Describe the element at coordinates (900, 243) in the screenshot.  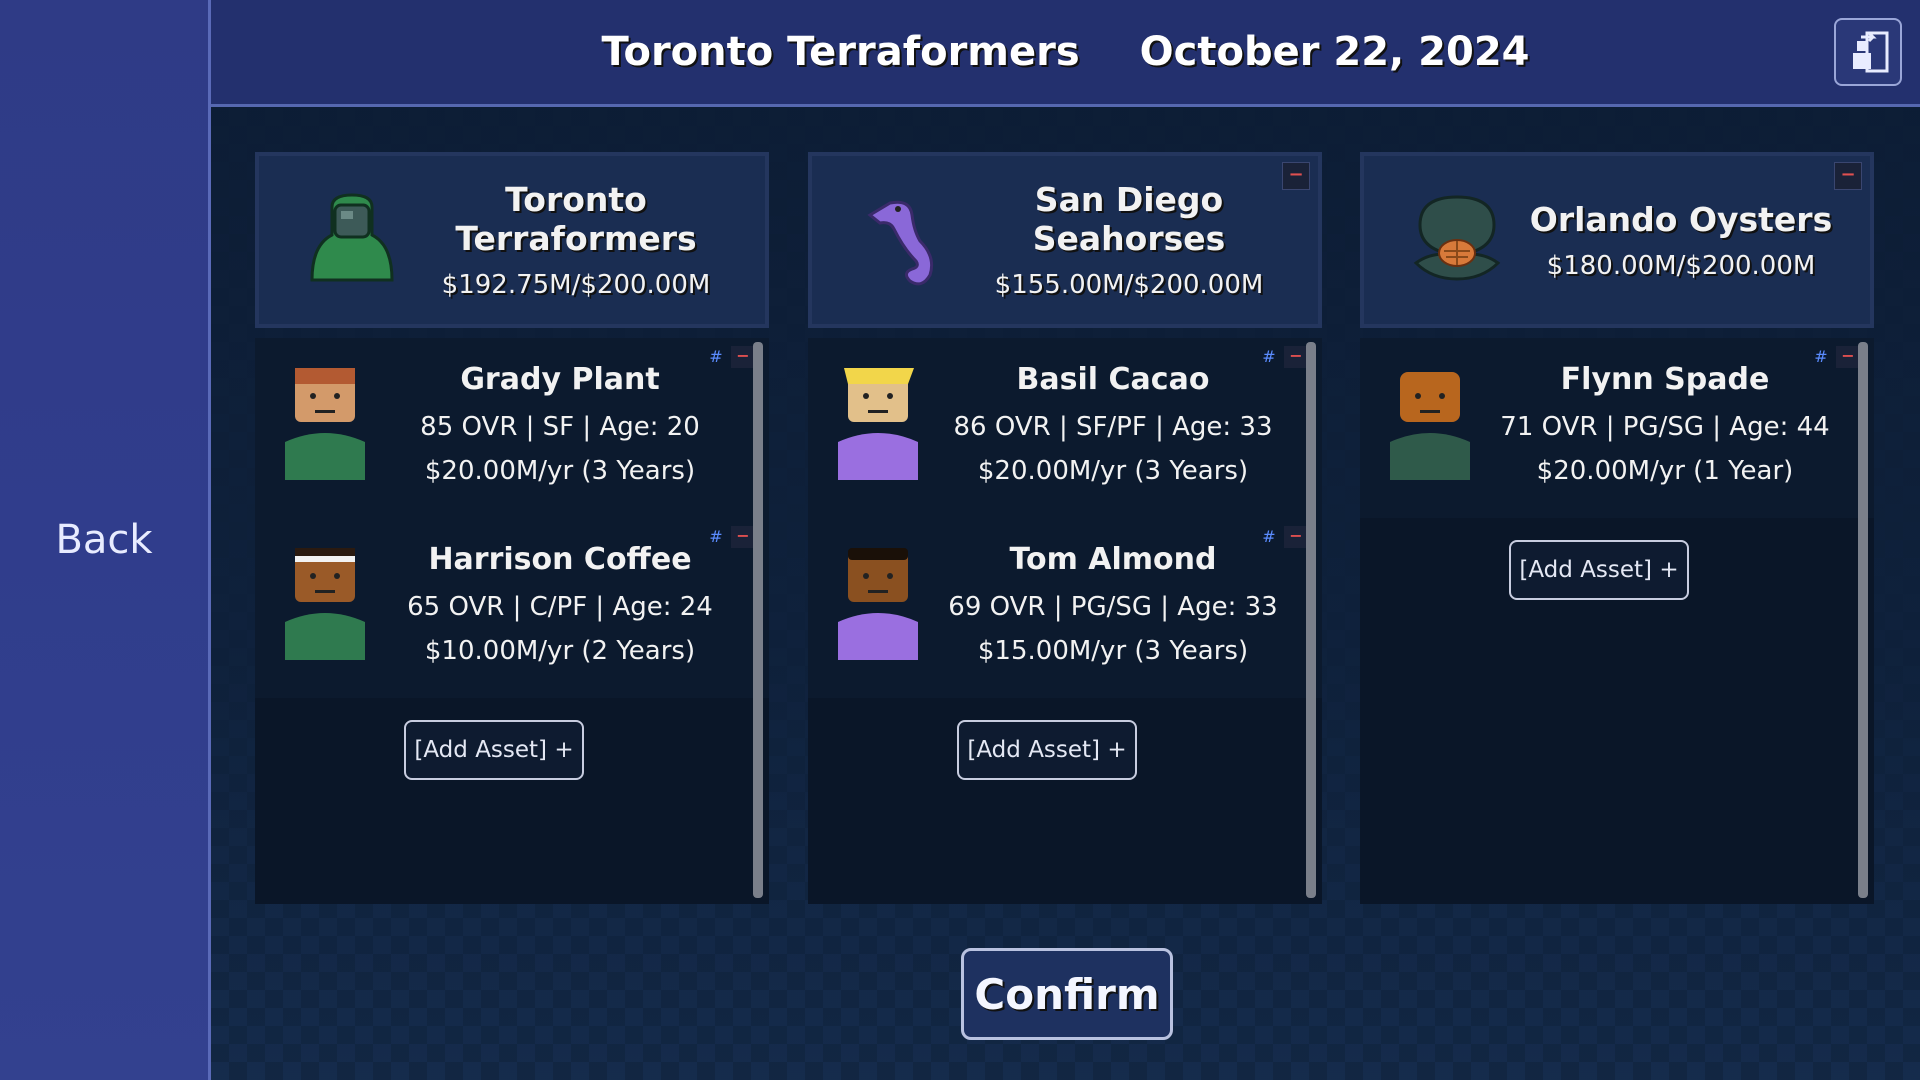
I see `seahorse-icon` at that location.